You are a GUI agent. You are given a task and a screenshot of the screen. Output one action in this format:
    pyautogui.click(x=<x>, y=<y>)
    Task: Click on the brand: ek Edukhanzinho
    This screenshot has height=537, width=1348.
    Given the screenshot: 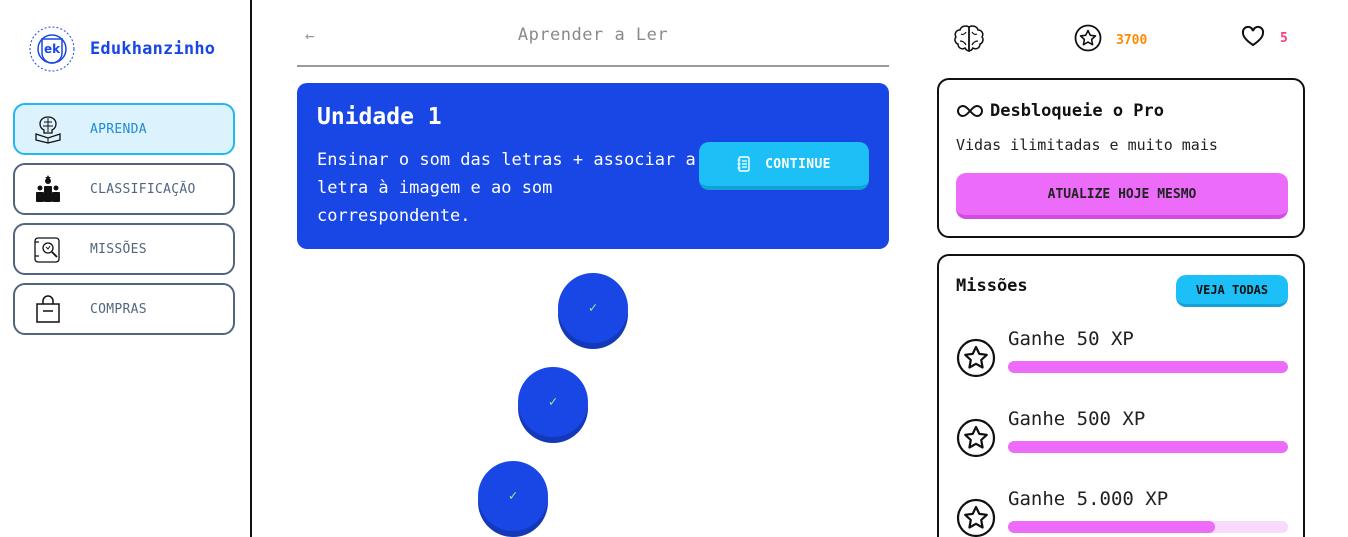 What is the action you would take?
    pyautogui.click(x=121, y=49)
    